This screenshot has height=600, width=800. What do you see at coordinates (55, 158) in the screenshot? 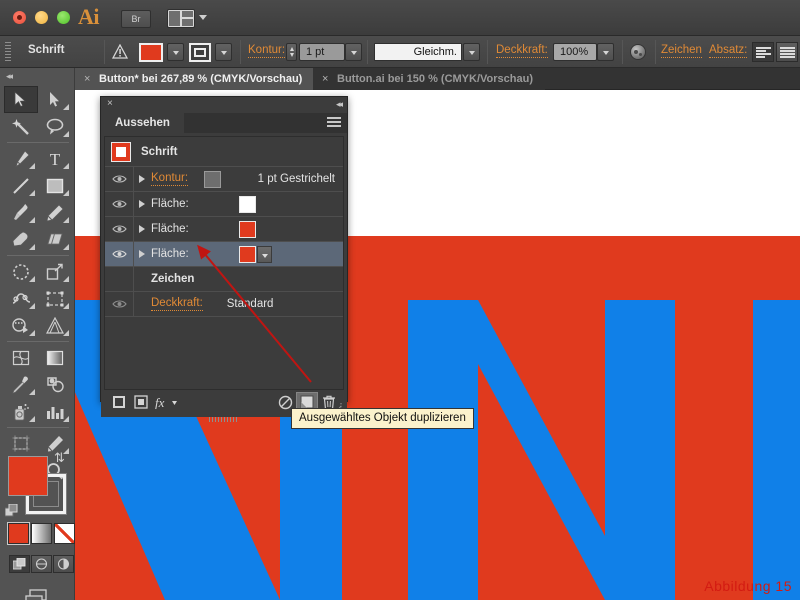
I see `type-tool: T` at bounding box center [55, 158].